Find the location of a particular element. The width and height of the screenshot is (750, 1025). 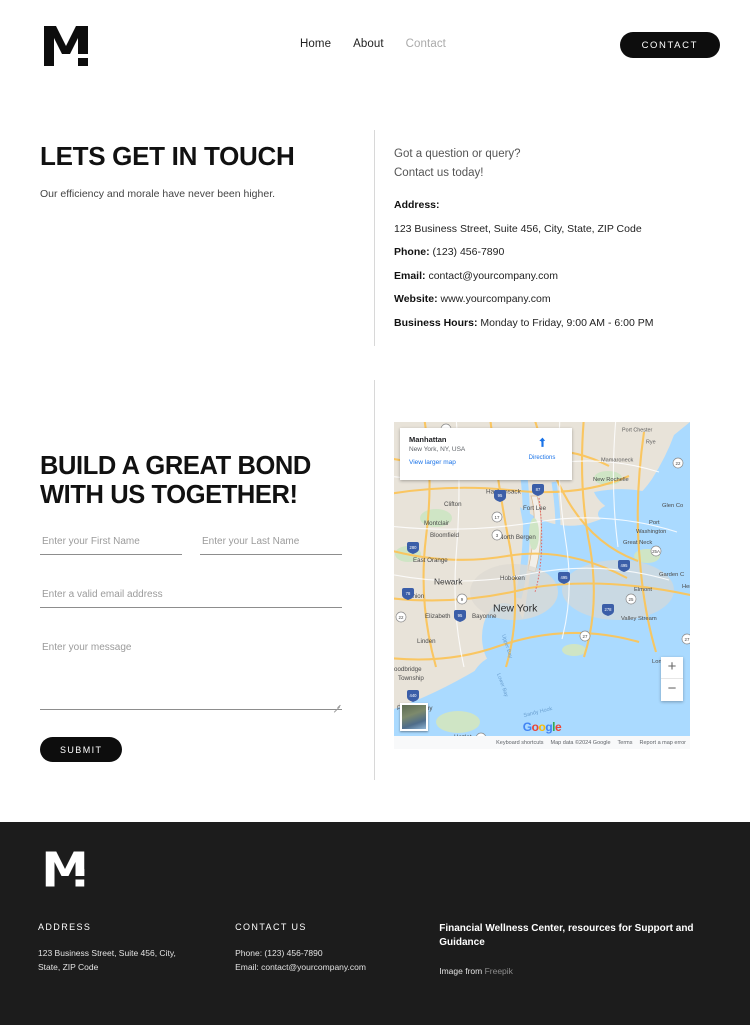

map-route-shield: 278 is located at coordinates (608, 610).